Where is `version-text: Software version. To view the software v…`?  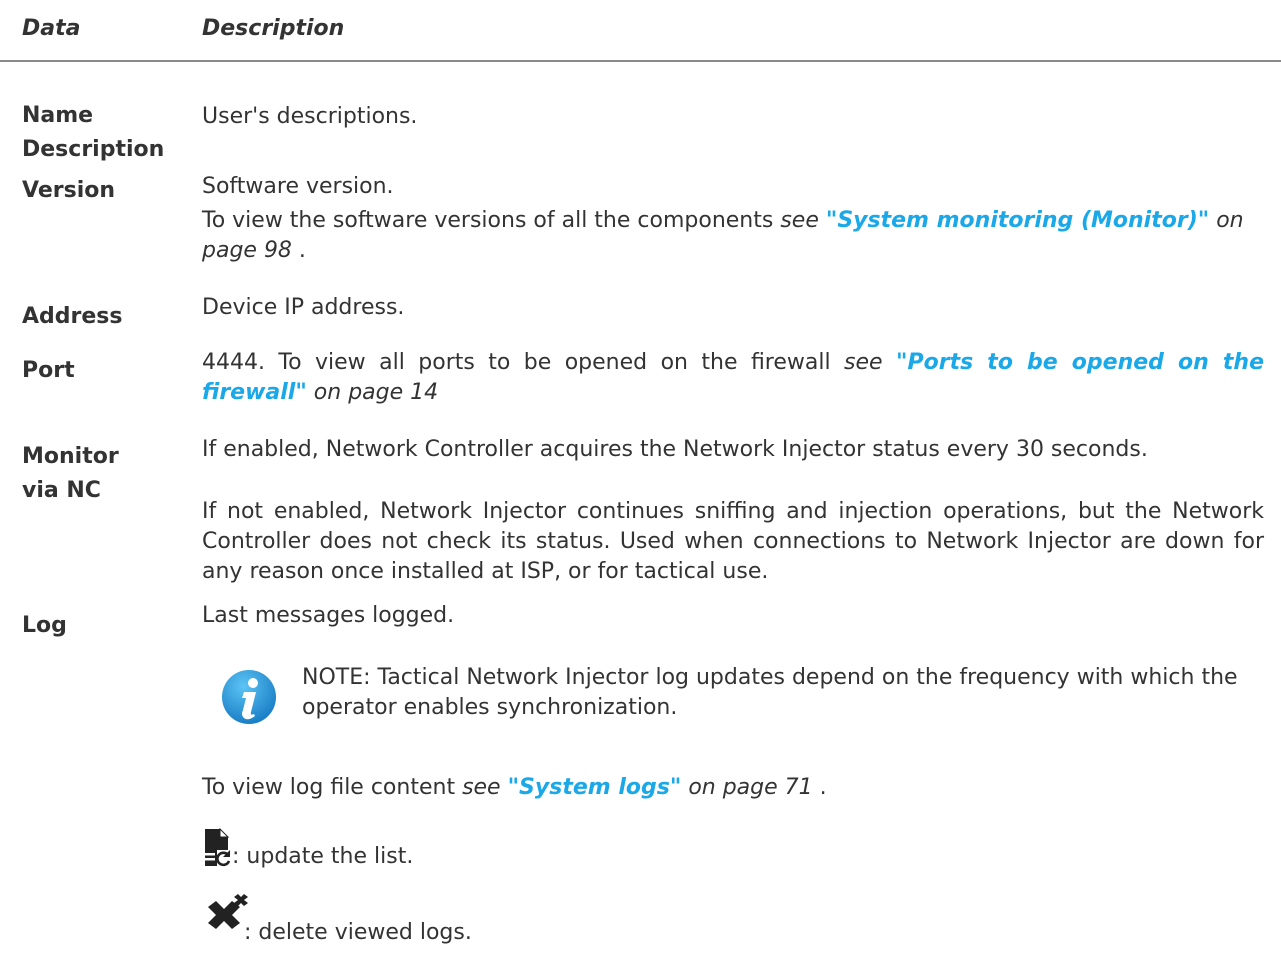
version-text: Software version. To view the software v… is located at coordinates (733, 219).